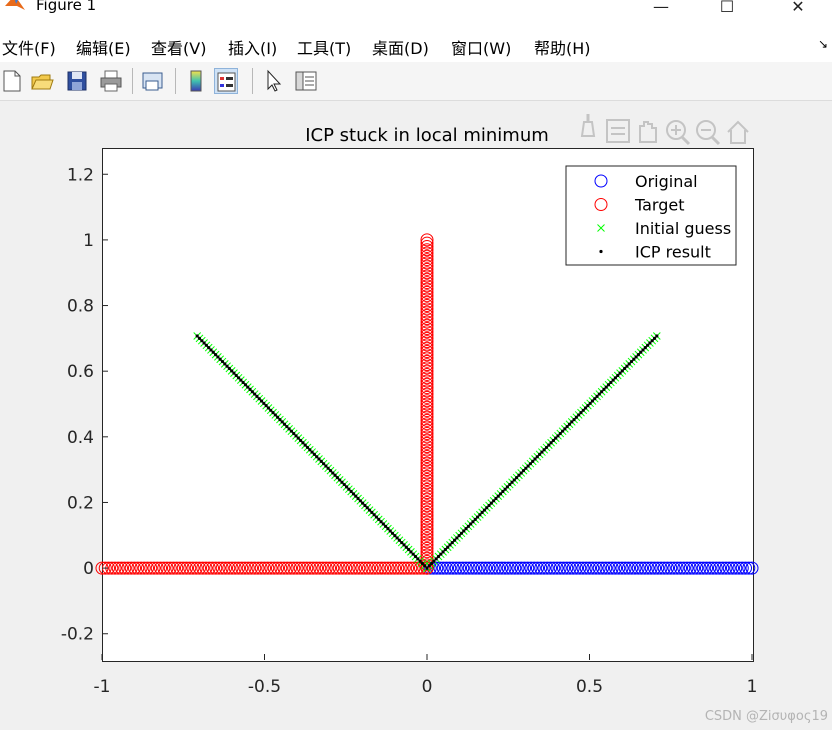  I want to click on watermark: CSDN @Ziσυφος19, so click(766, 716).